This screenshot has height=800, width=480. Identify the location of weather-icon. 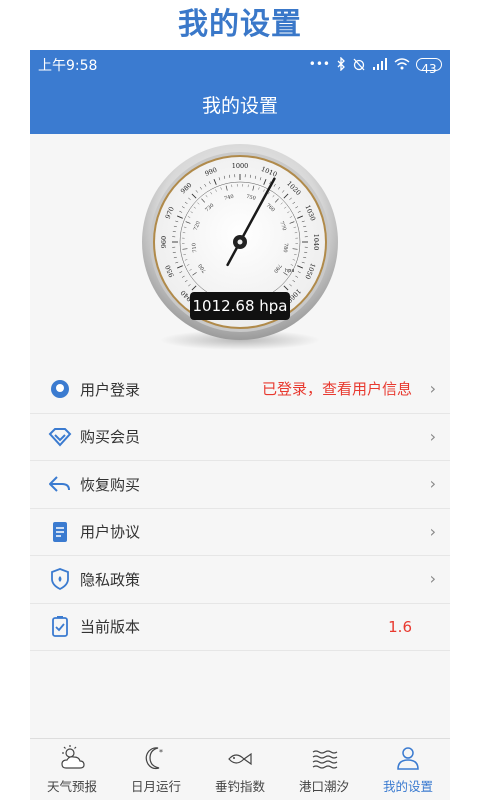
(73, 757).